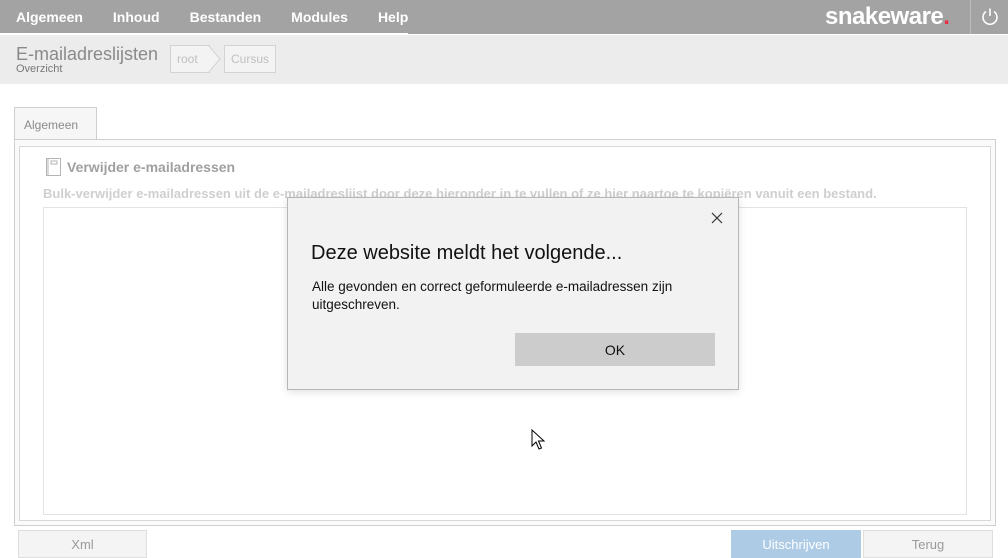 This screenshot has height=558, width=1008. I want to click on menu-item-modules: Modules, so click(319, 17).